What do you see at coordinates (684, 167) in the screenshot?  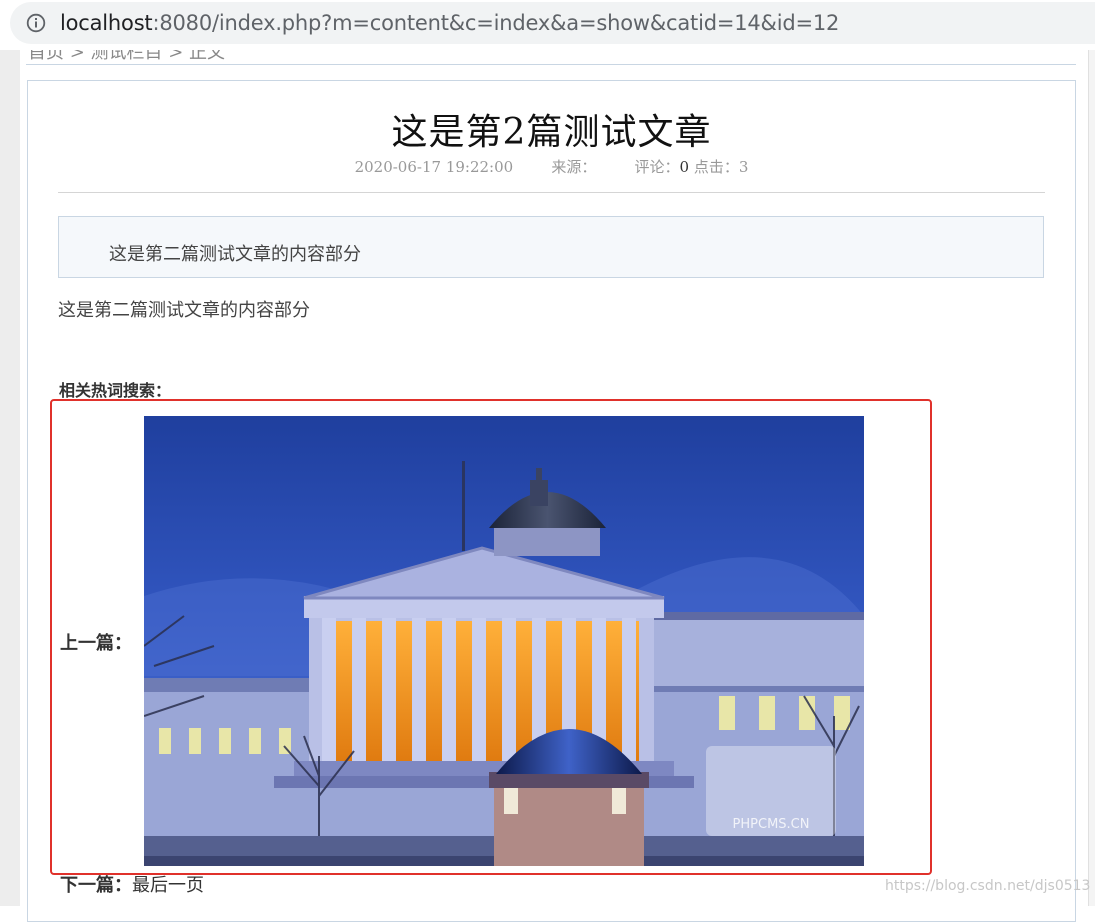 I see `comment-count: 0` at bounding box center [684, 167].